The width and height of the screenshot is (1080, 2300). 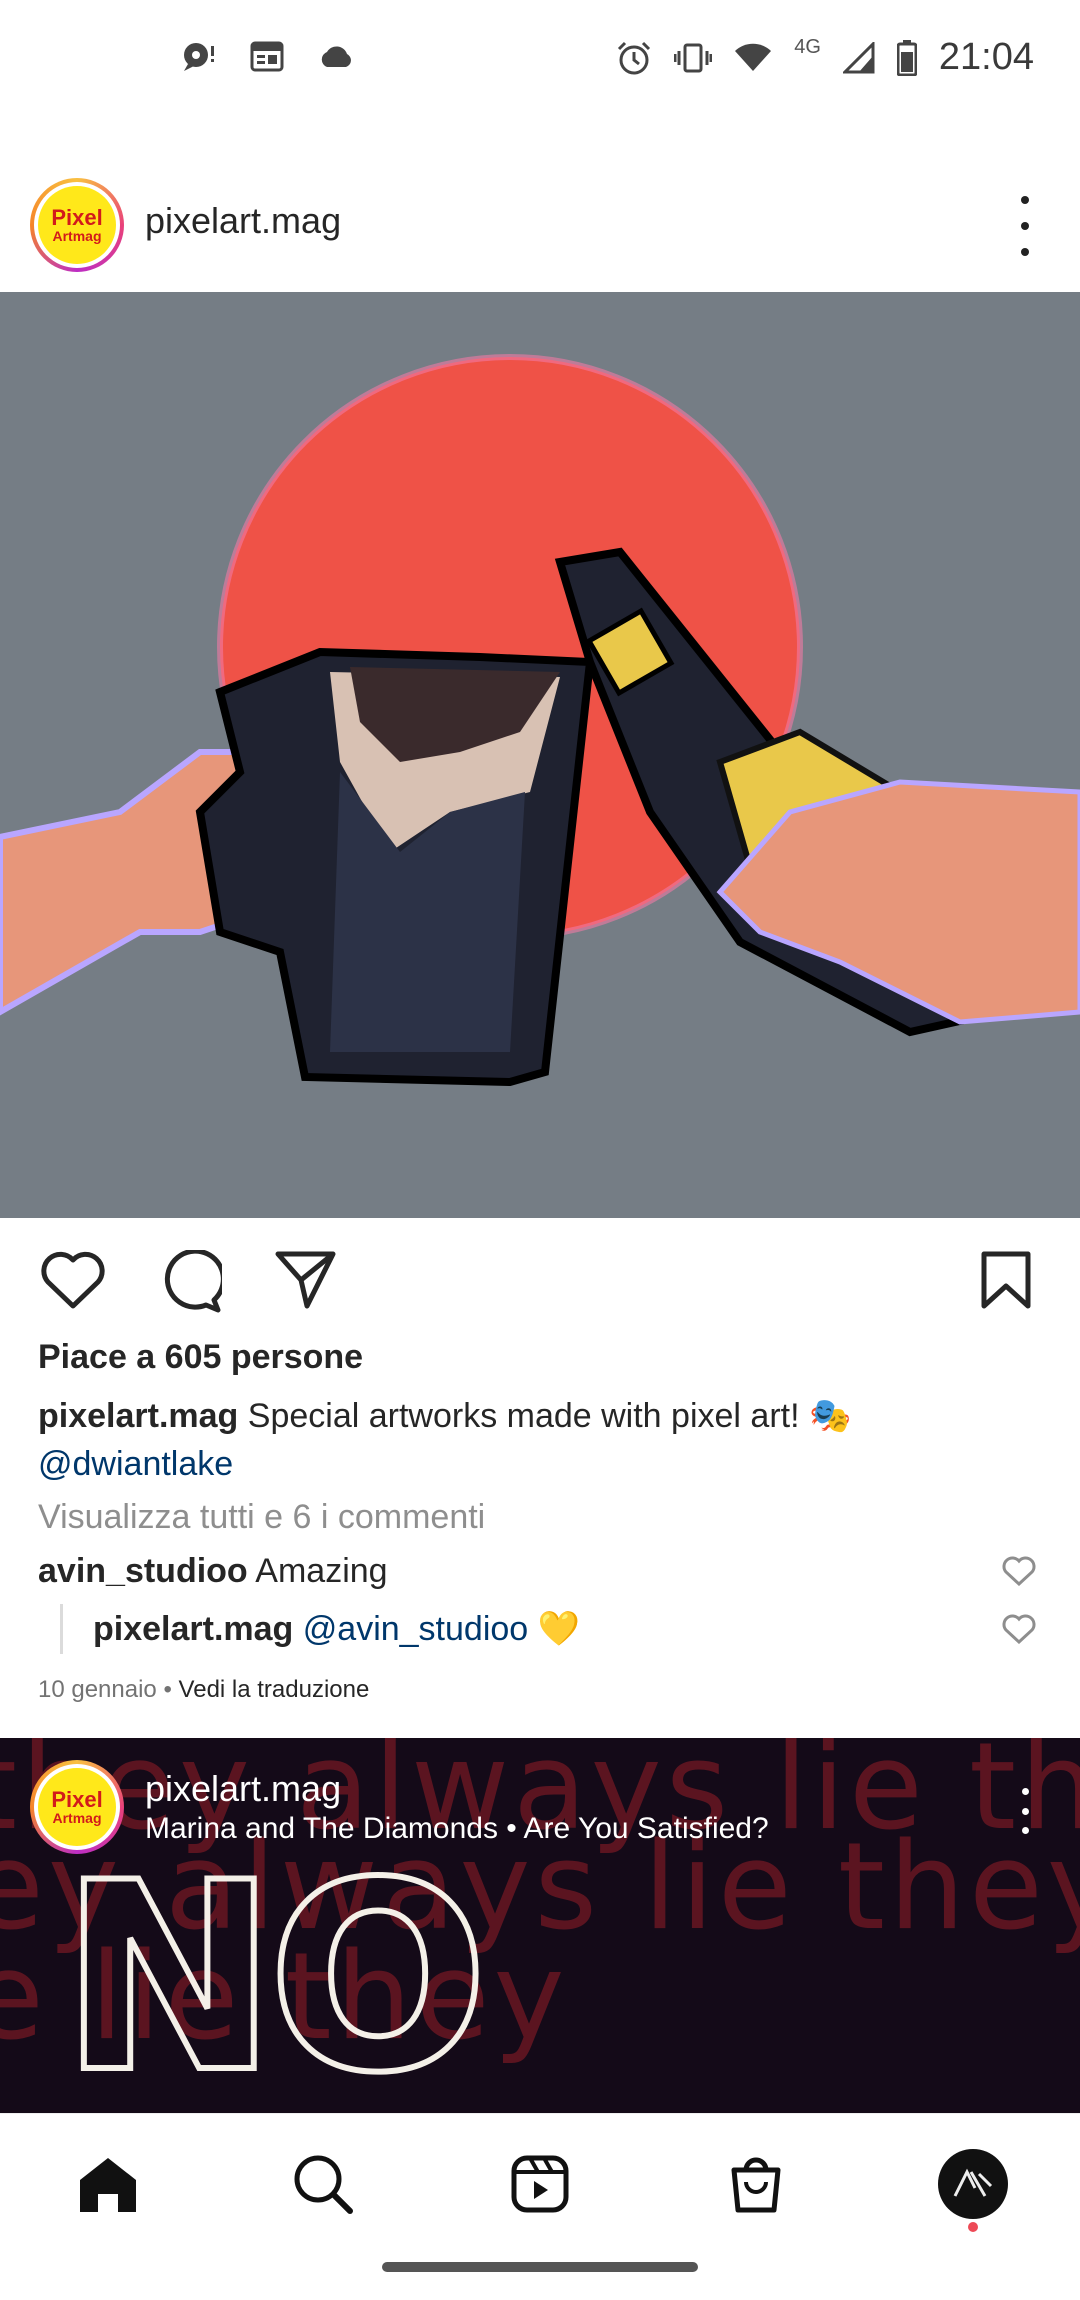 What do you see at coordinates (97, 1689) in the screenshot?
I see `post-date: 10 gennaio` at bounding box center [97, 1689].